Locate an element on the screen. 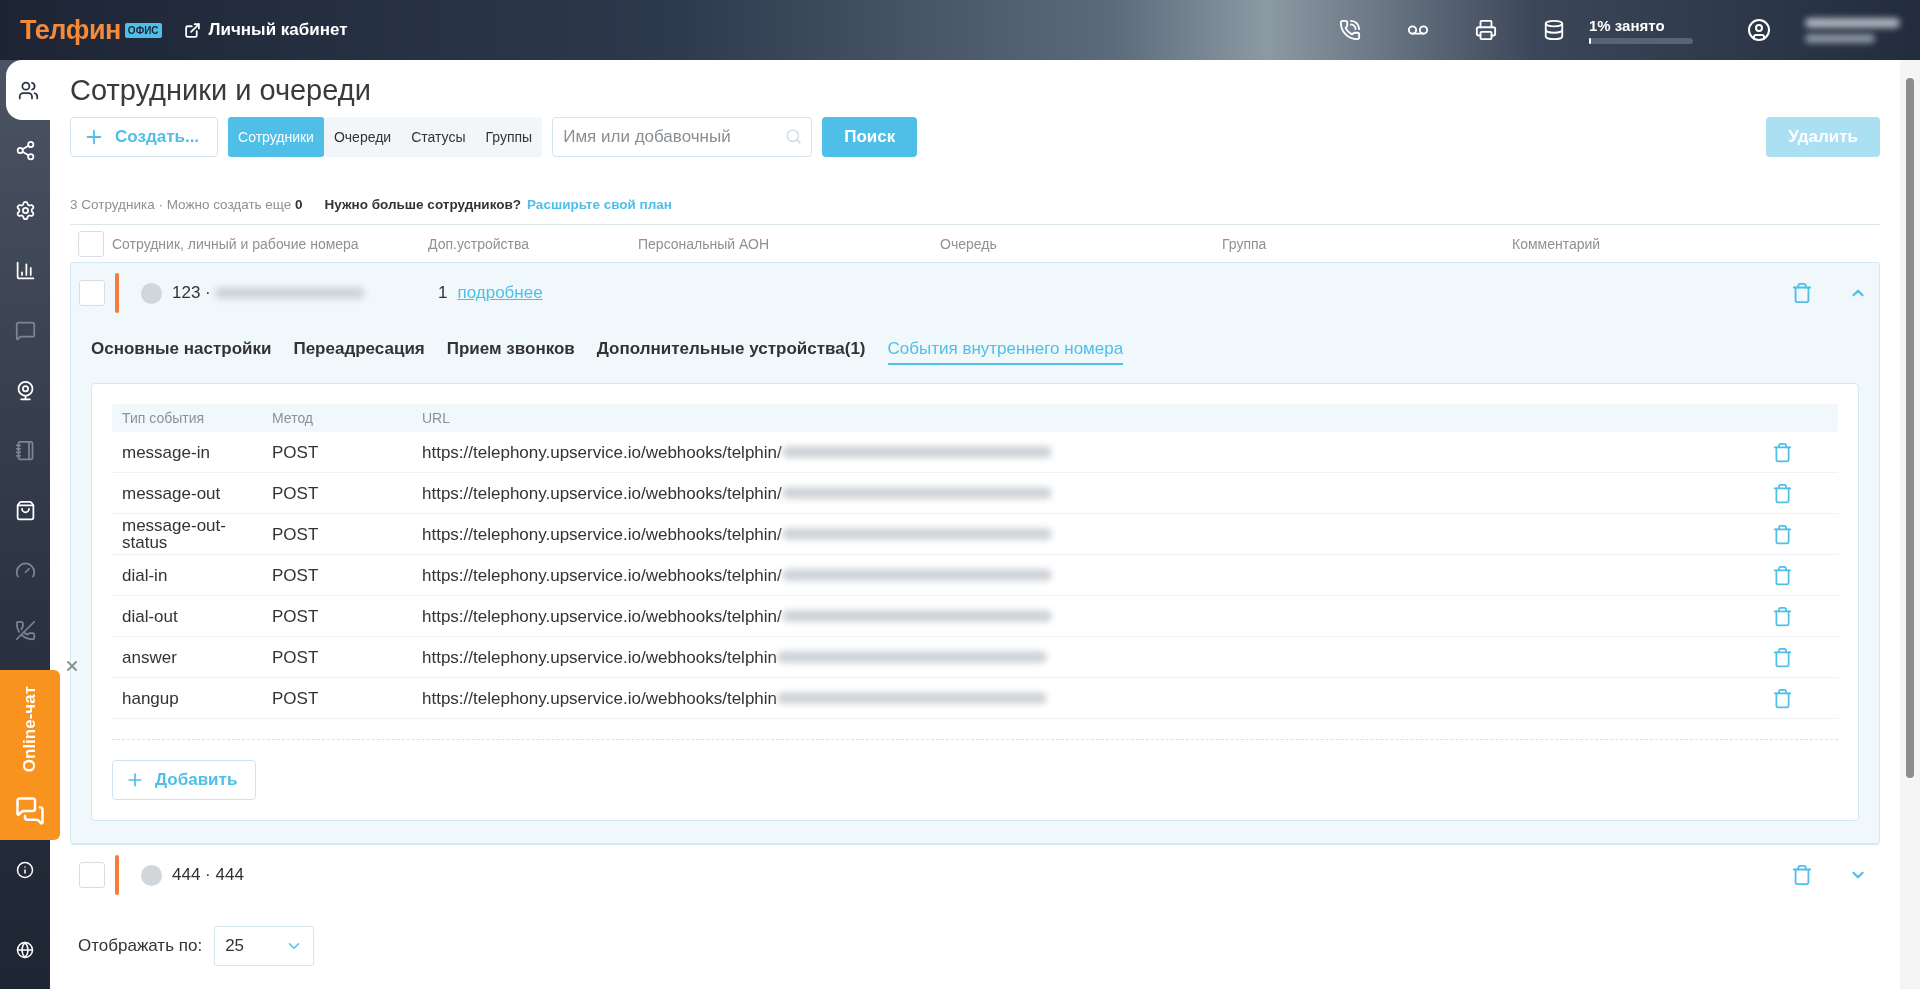 Image resolution: width=1920 pixels, height=989 pixels. redacted-text is located at coordinates (1840, 38).